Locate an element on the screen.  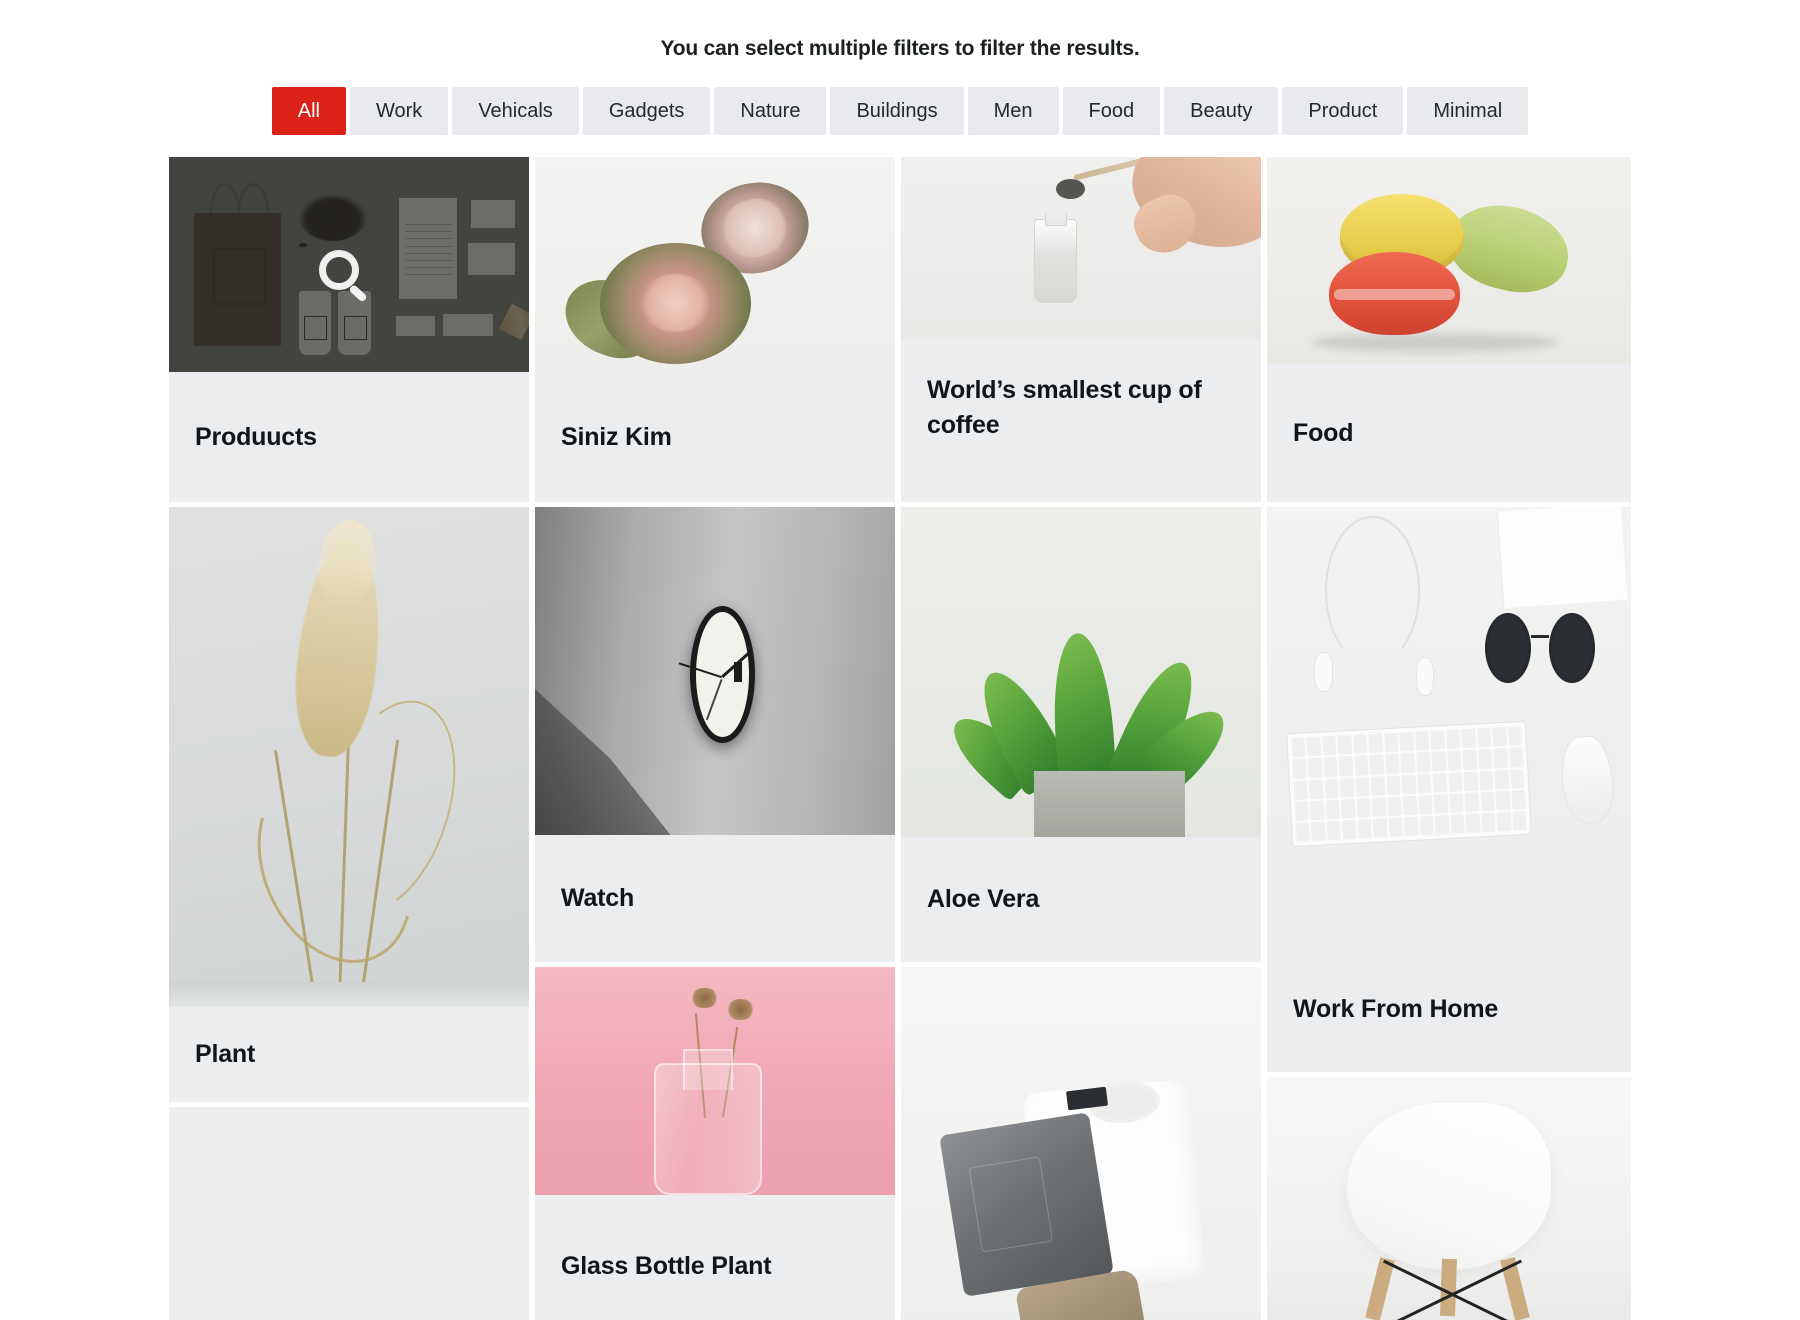
gallery-card-title: Plant is located at coordinates (225, 1054).